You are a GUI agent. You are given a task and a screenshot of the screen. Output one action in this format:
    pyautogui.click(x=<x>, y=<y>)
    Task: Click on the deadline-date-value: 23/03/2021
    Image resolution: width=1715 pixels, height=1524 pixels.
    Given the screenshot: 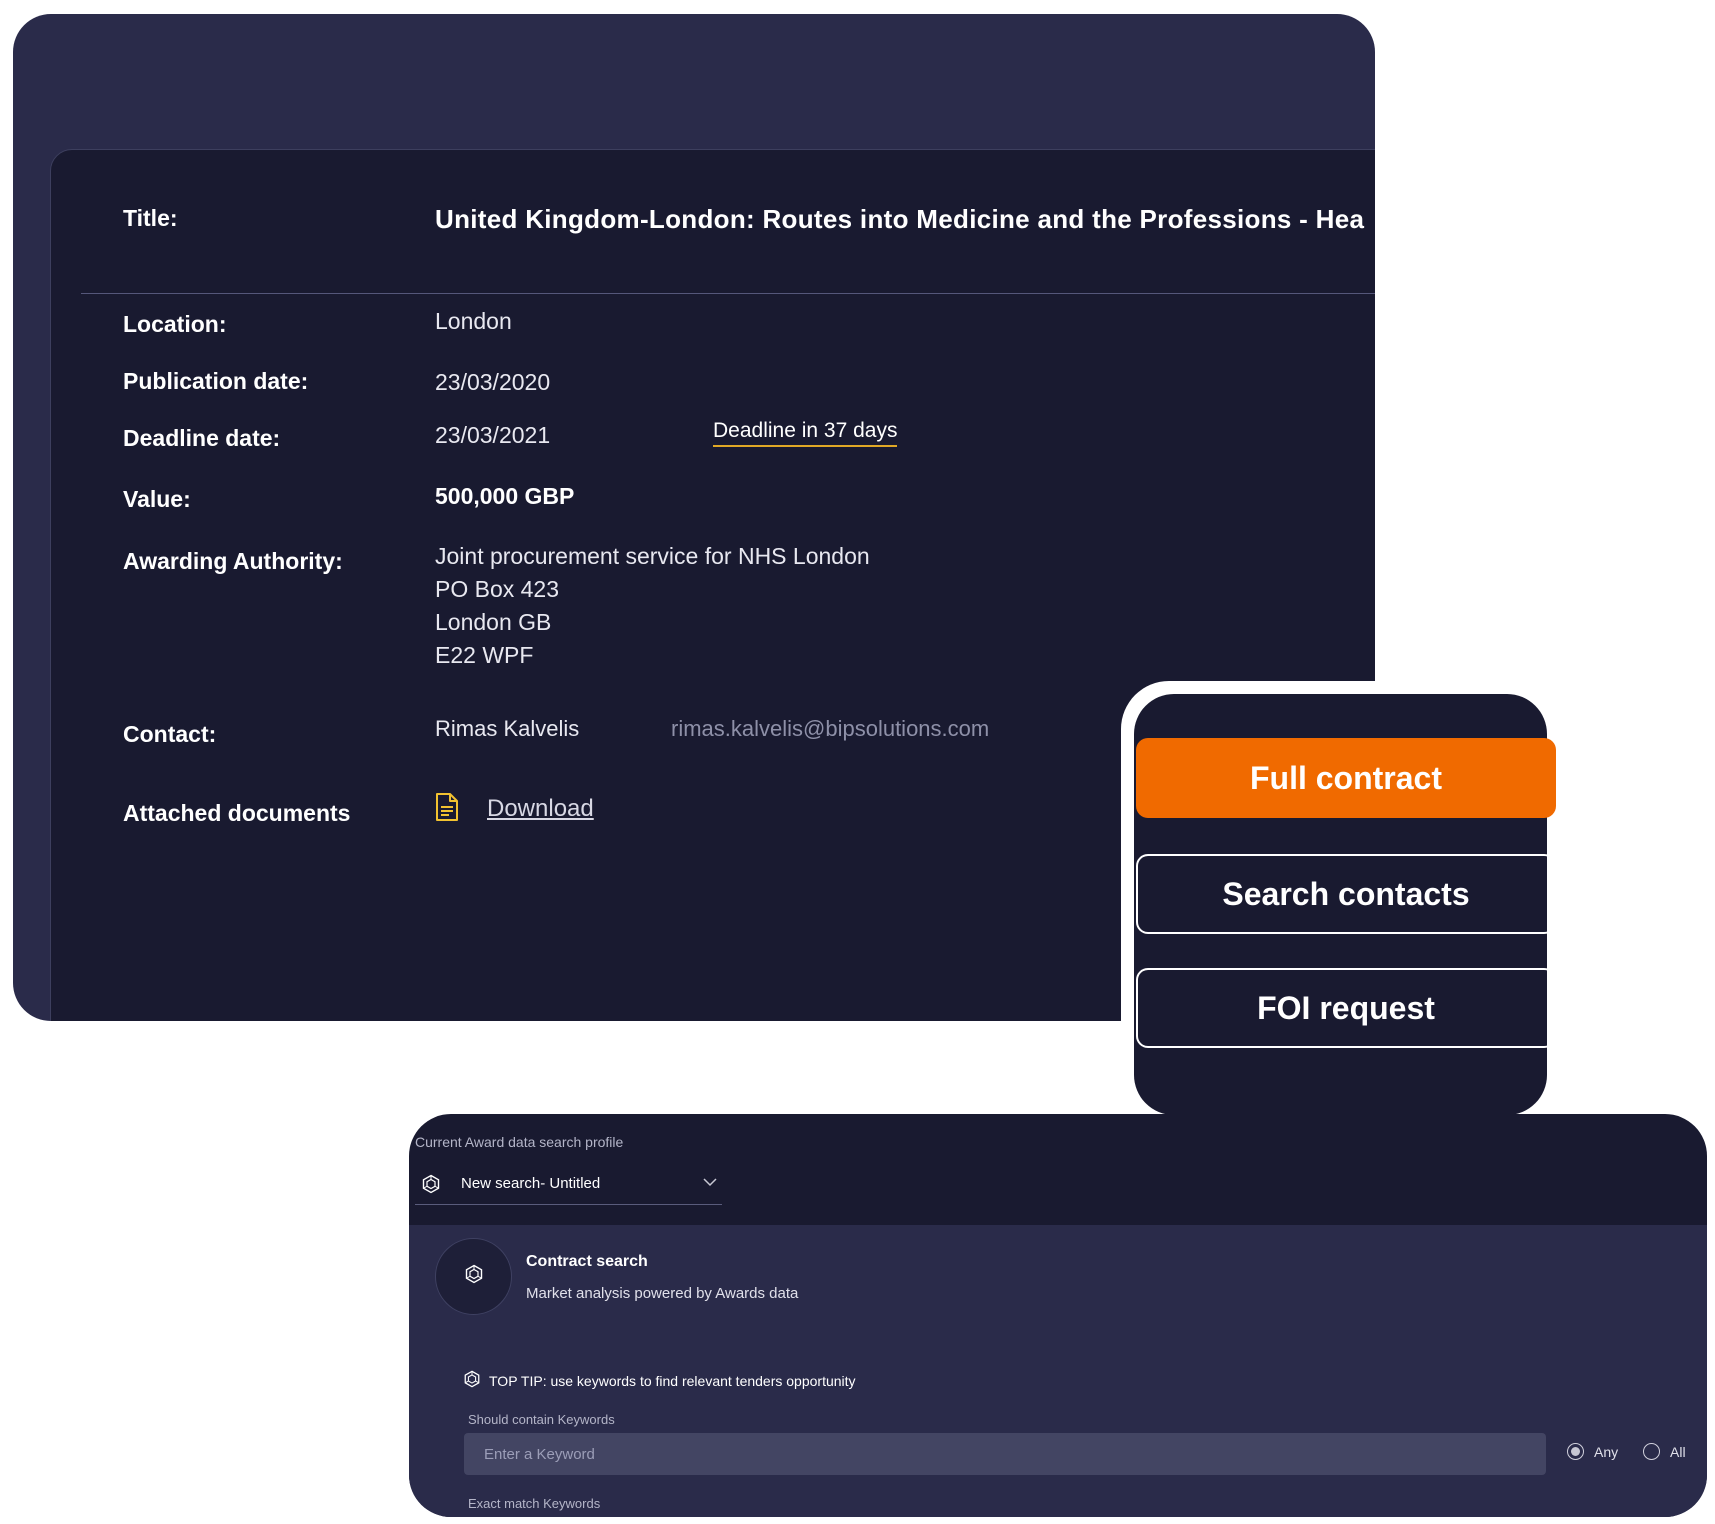 What is the action you would take?
    pyautogui.click(x=493, y=435)
    